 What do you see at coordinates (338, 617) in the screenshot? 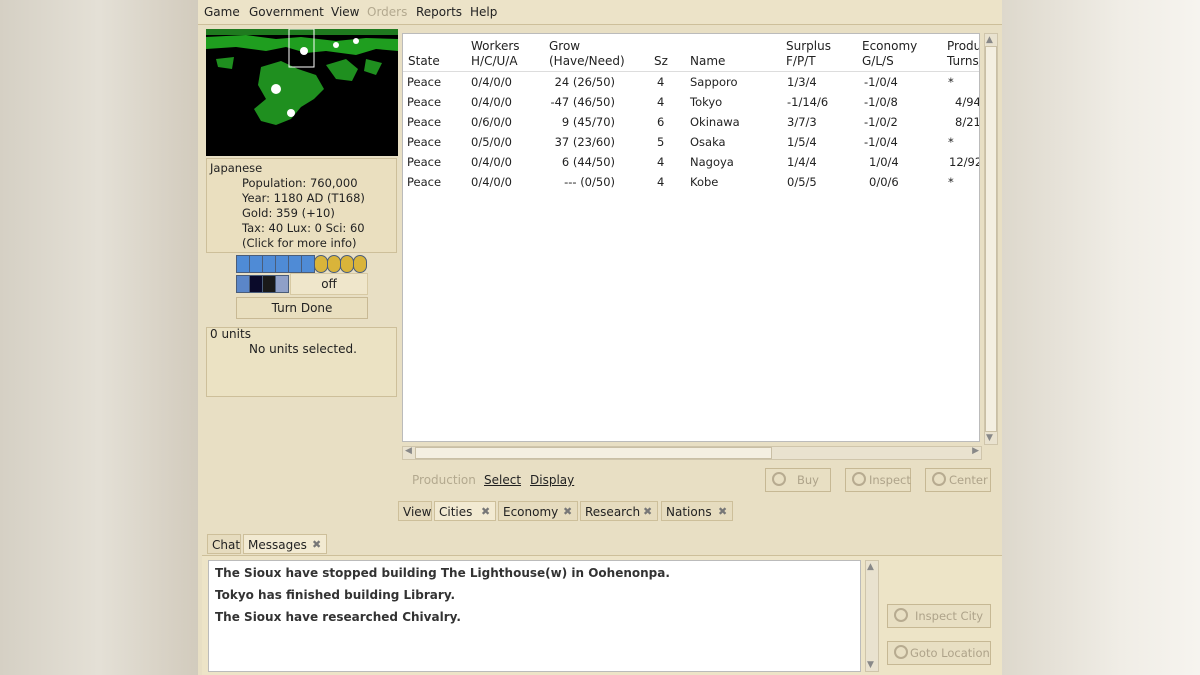
I see `message-item: The Sioux have researched Chivalry.` at bounding box center [338, 617].